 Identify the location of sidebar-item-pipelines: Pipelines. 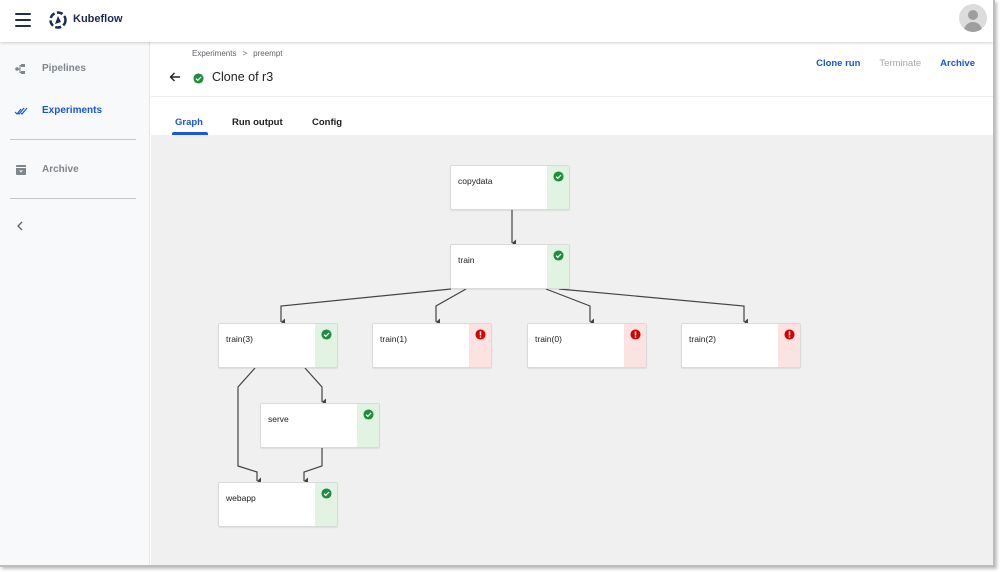
(75, 68).